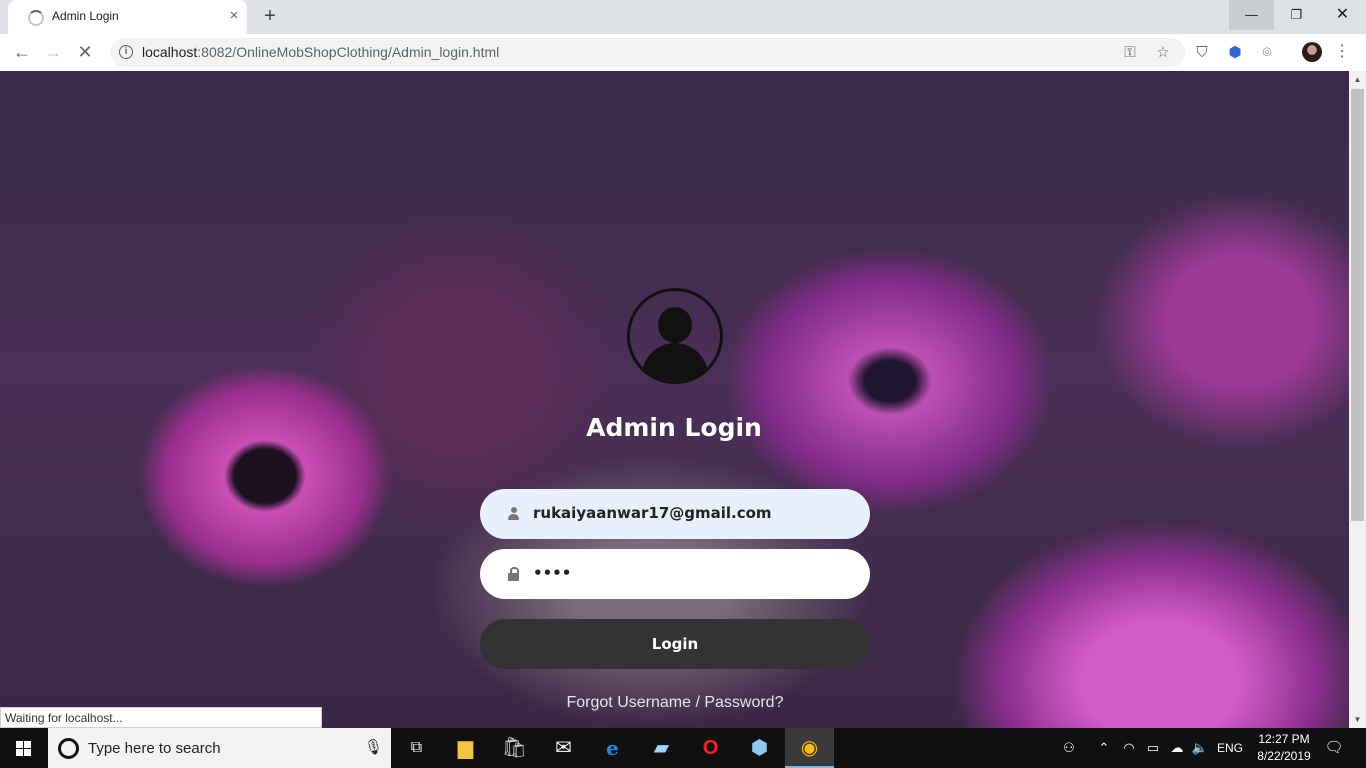  I want to click on action-center-icon: 🗨, so click(1334, 748).